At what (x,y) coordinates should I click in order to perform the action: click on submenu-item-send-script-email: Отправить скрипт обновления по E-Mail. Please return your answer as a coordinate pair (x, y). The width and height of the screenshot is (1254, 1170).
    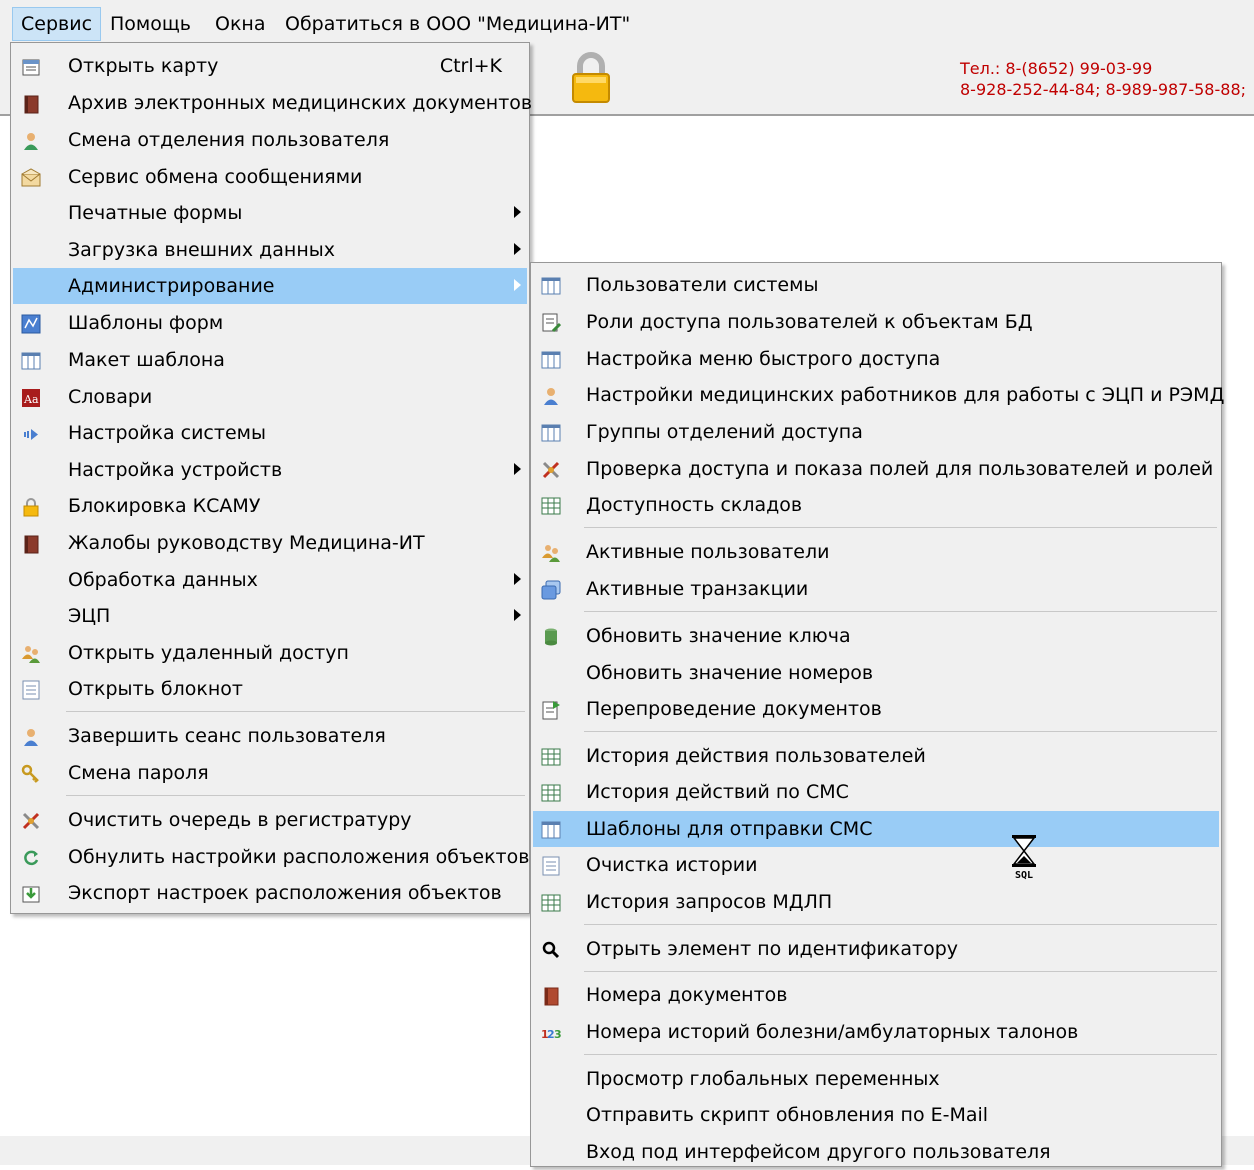
    Looking at the image, I should click on (876, 1115).